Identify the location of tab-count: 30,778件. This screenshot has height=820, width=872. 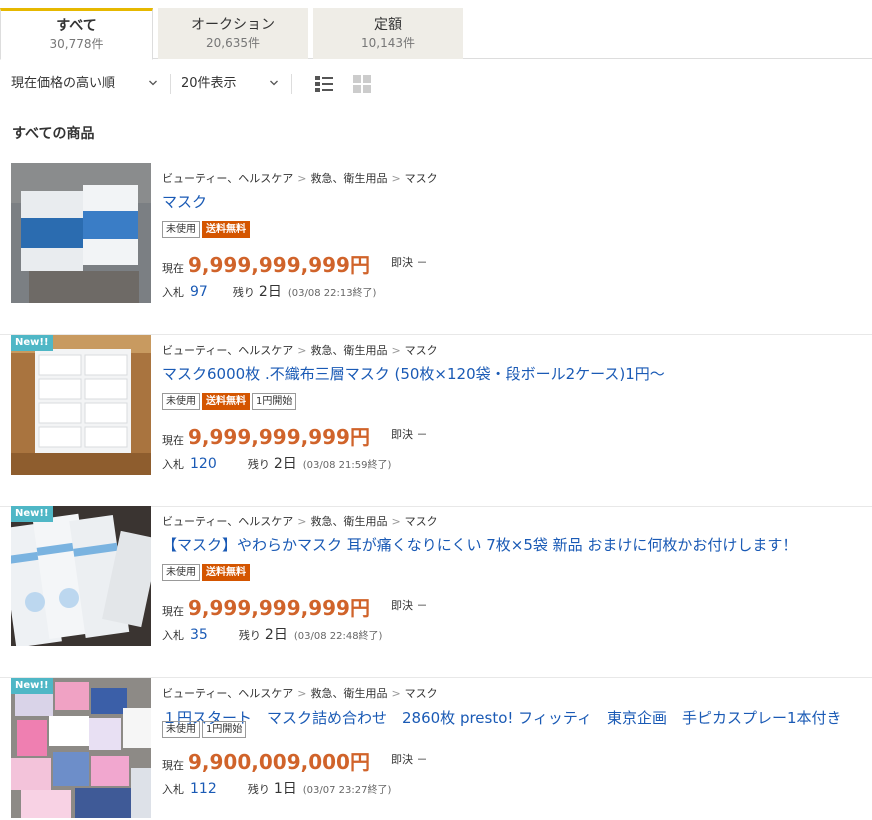
(76, 44).